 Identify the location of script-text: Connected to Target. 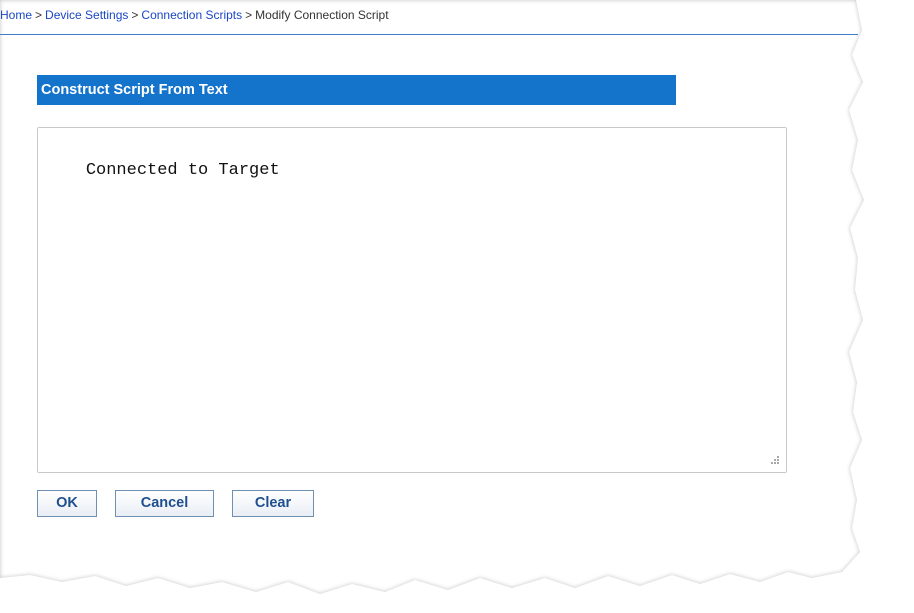
(182, 170).